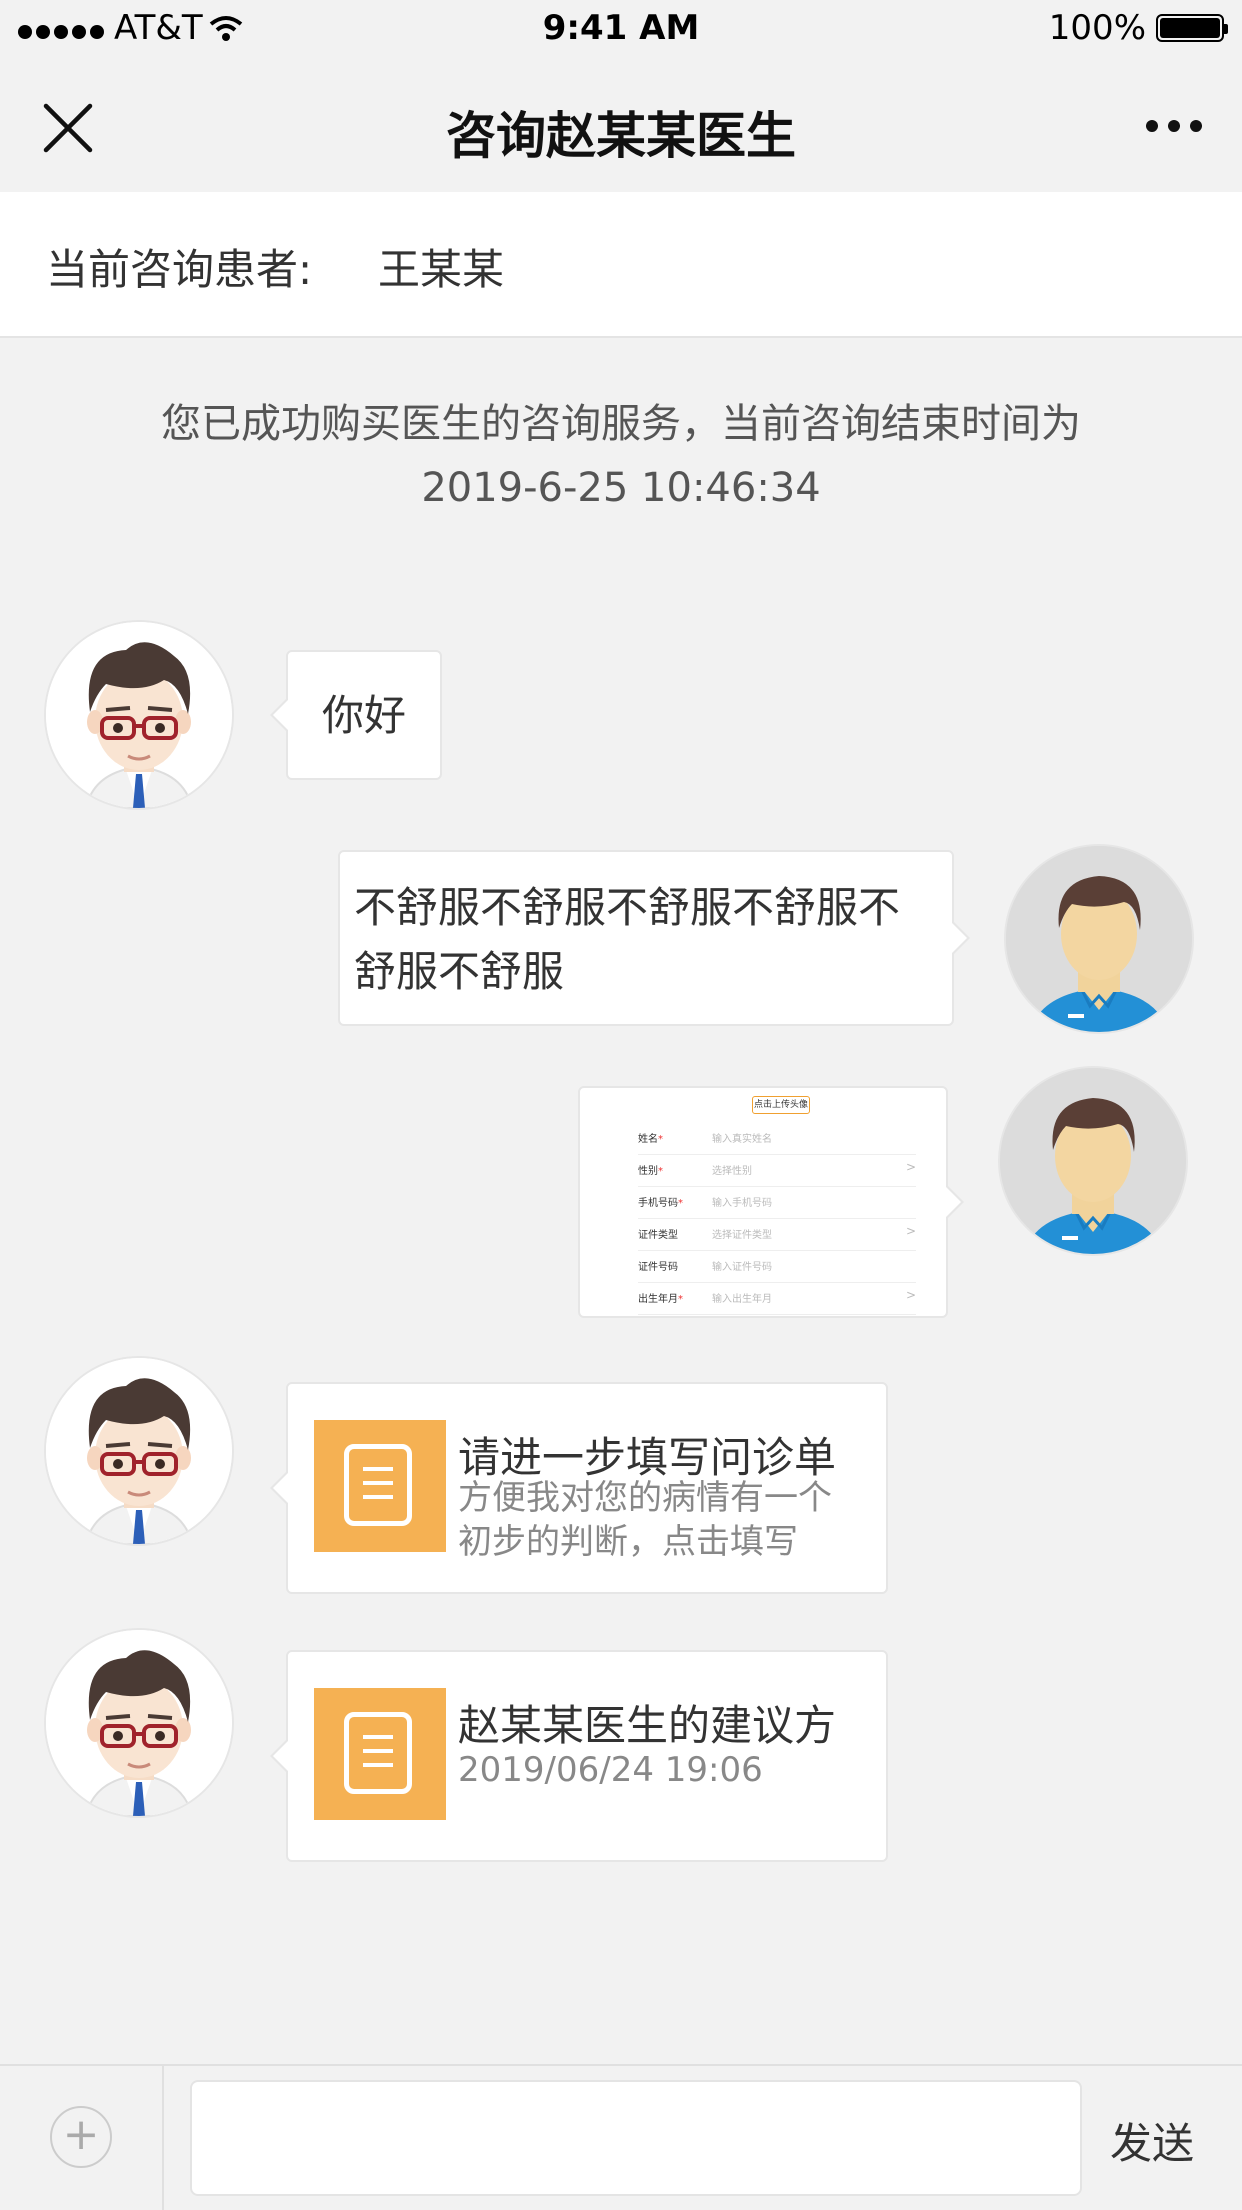 This screenshot has width=1242, height=2210. What do you see at coordinates (1152, 2140) in the screenshot?
I see `send-button: 发送` at bounding box center [1152, 2140].